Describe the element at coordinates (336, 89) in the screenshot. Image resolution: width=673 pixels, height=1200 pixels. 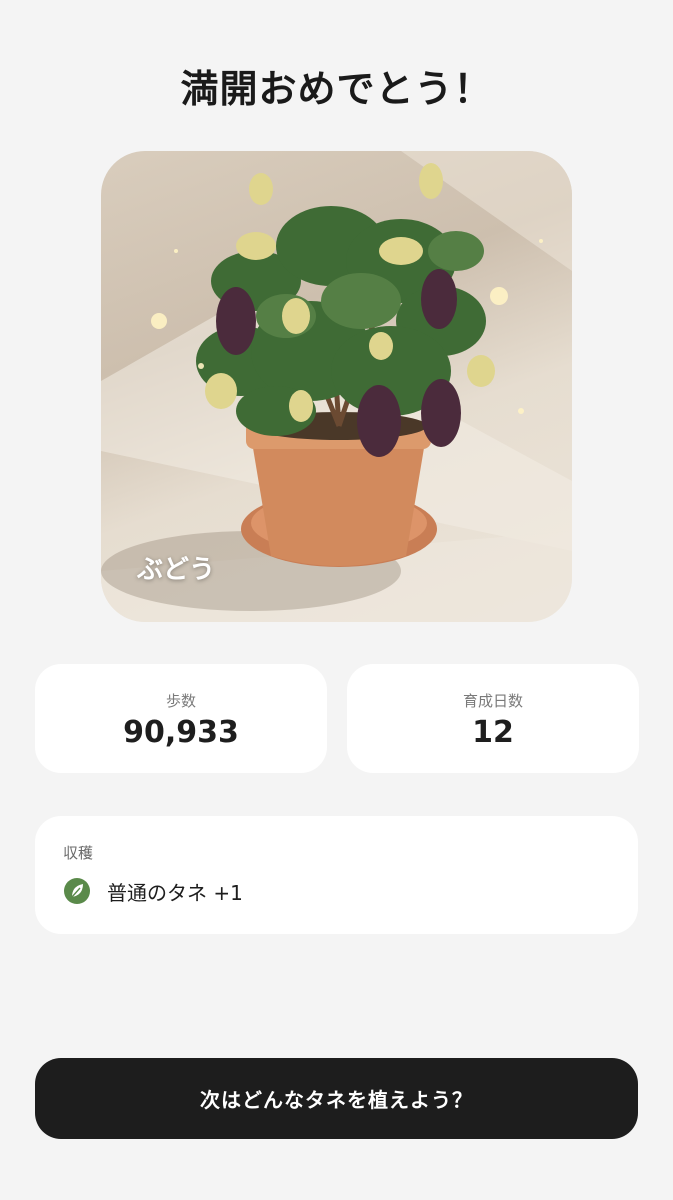
I see `page-title: 満開おめでとう！` at that location.